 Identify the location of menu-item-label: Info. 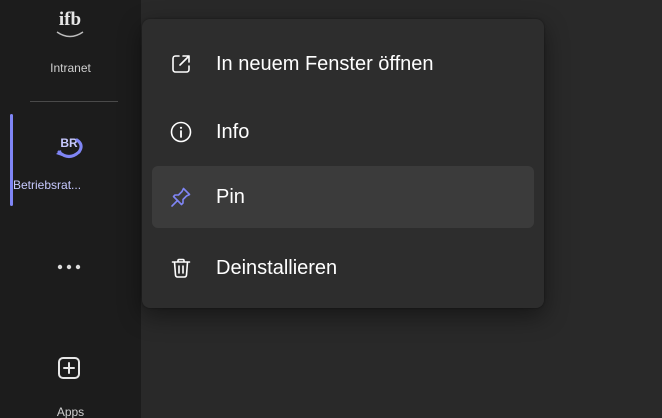
(233, 132).